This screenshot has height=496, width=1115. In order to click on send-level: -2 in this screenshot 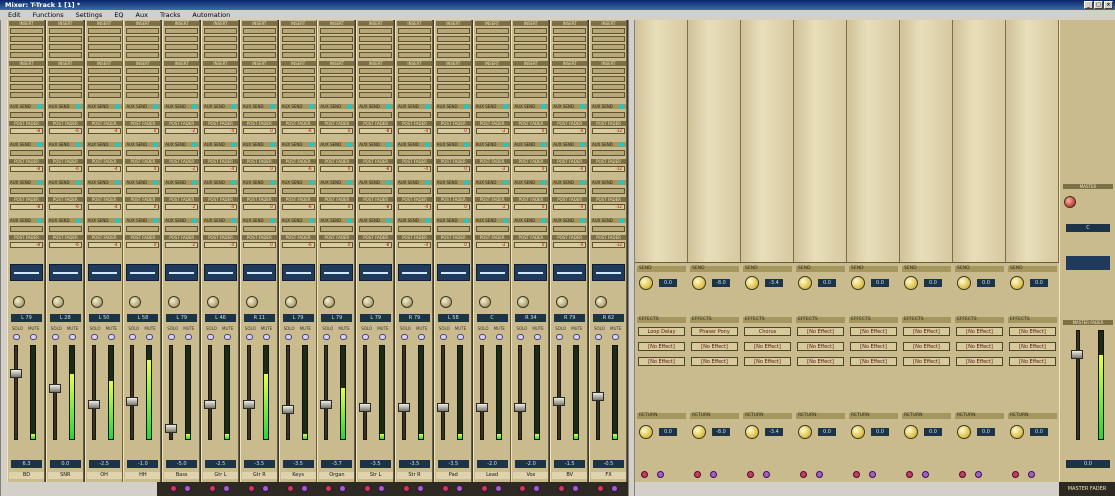, I will do `click(492, 169)`.